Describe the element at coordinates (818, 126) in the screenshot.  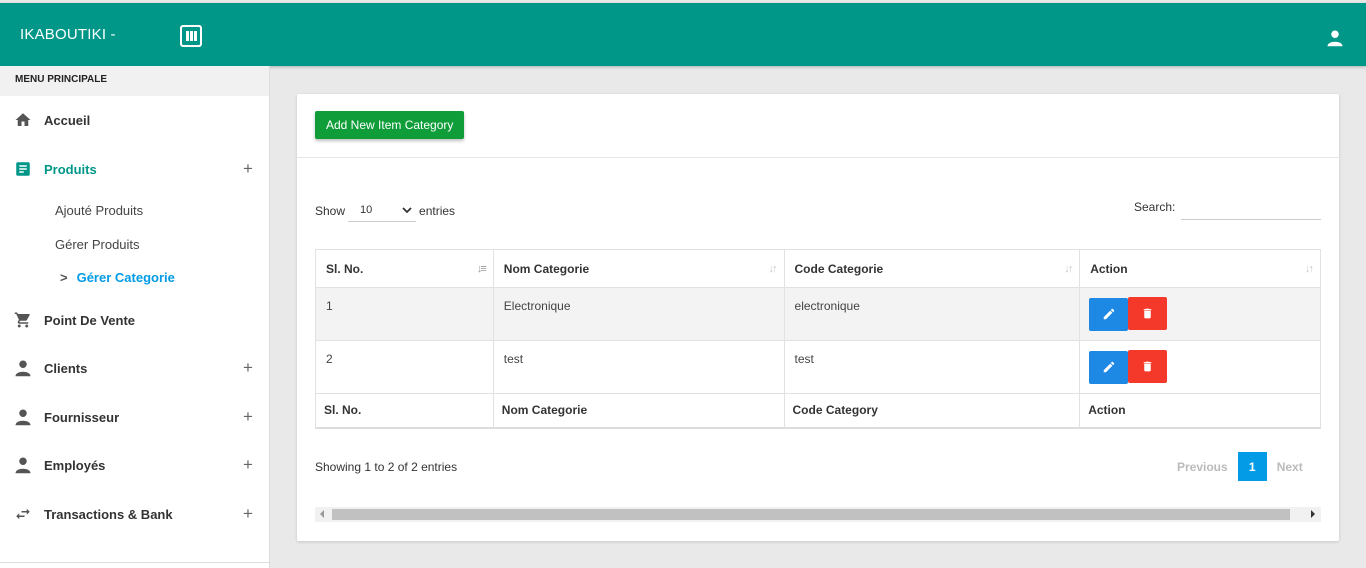
I see `card-header: Add New Item Category` at that location.